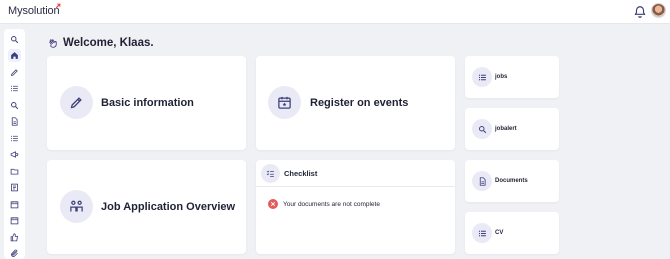  Describe the element at coordinates (53, 43) in the screenshot. I see `wave-hand-icon` at that location.